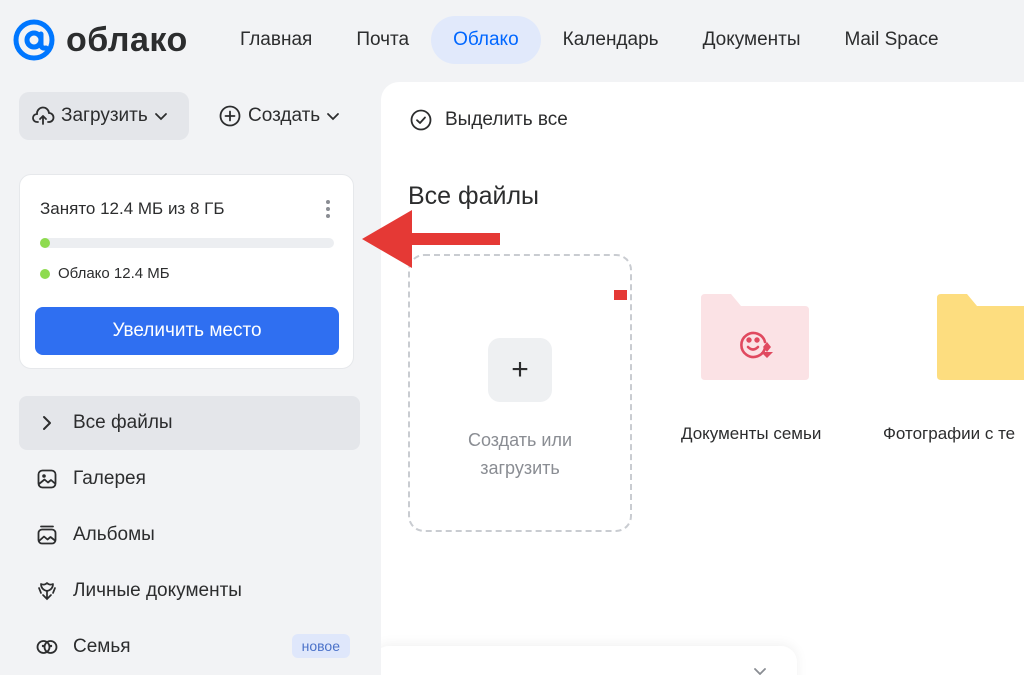  Describe the element at coordinates (123, 422) in the screenshot. I see `sidebar-item-label: Все файлы` at that location.